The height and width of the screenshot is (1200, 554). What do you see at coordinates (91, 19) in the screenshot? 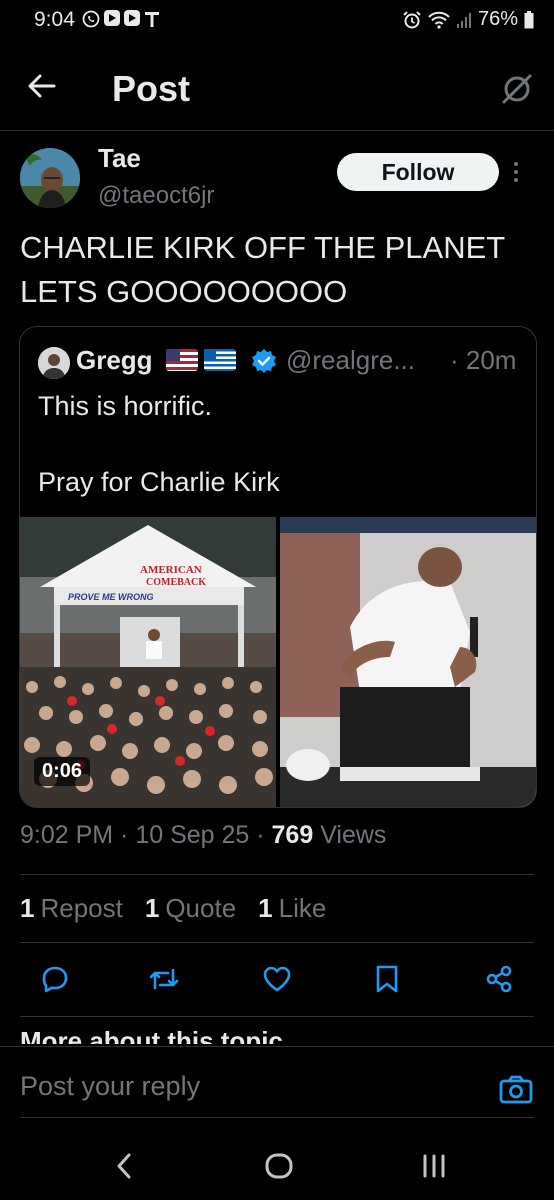
I see `whatsapp-icon` at bounding box center [91, 19].